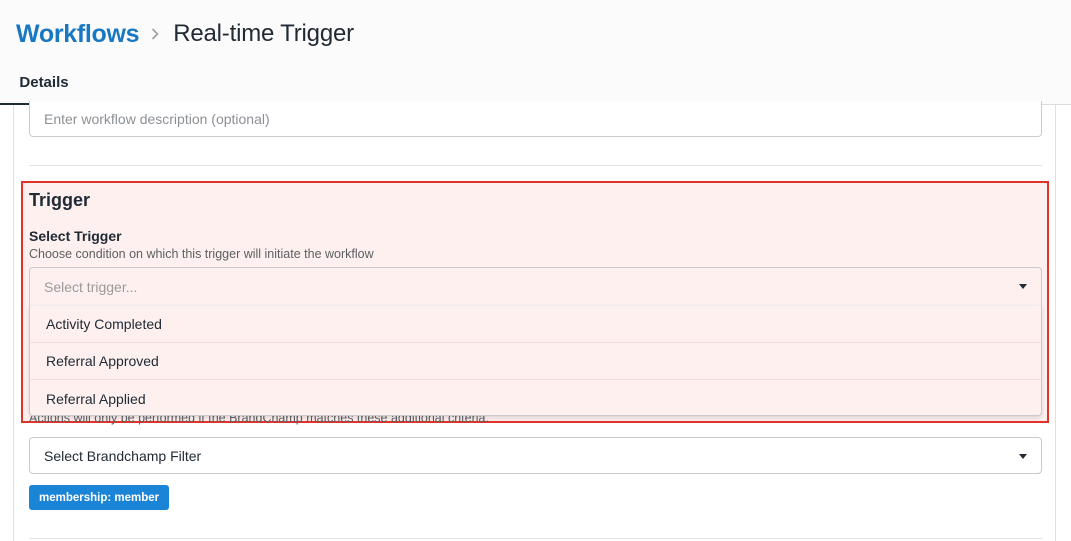  I want to click on breadcrumb: Workflows Real-time Trigger, so click(185, 34).